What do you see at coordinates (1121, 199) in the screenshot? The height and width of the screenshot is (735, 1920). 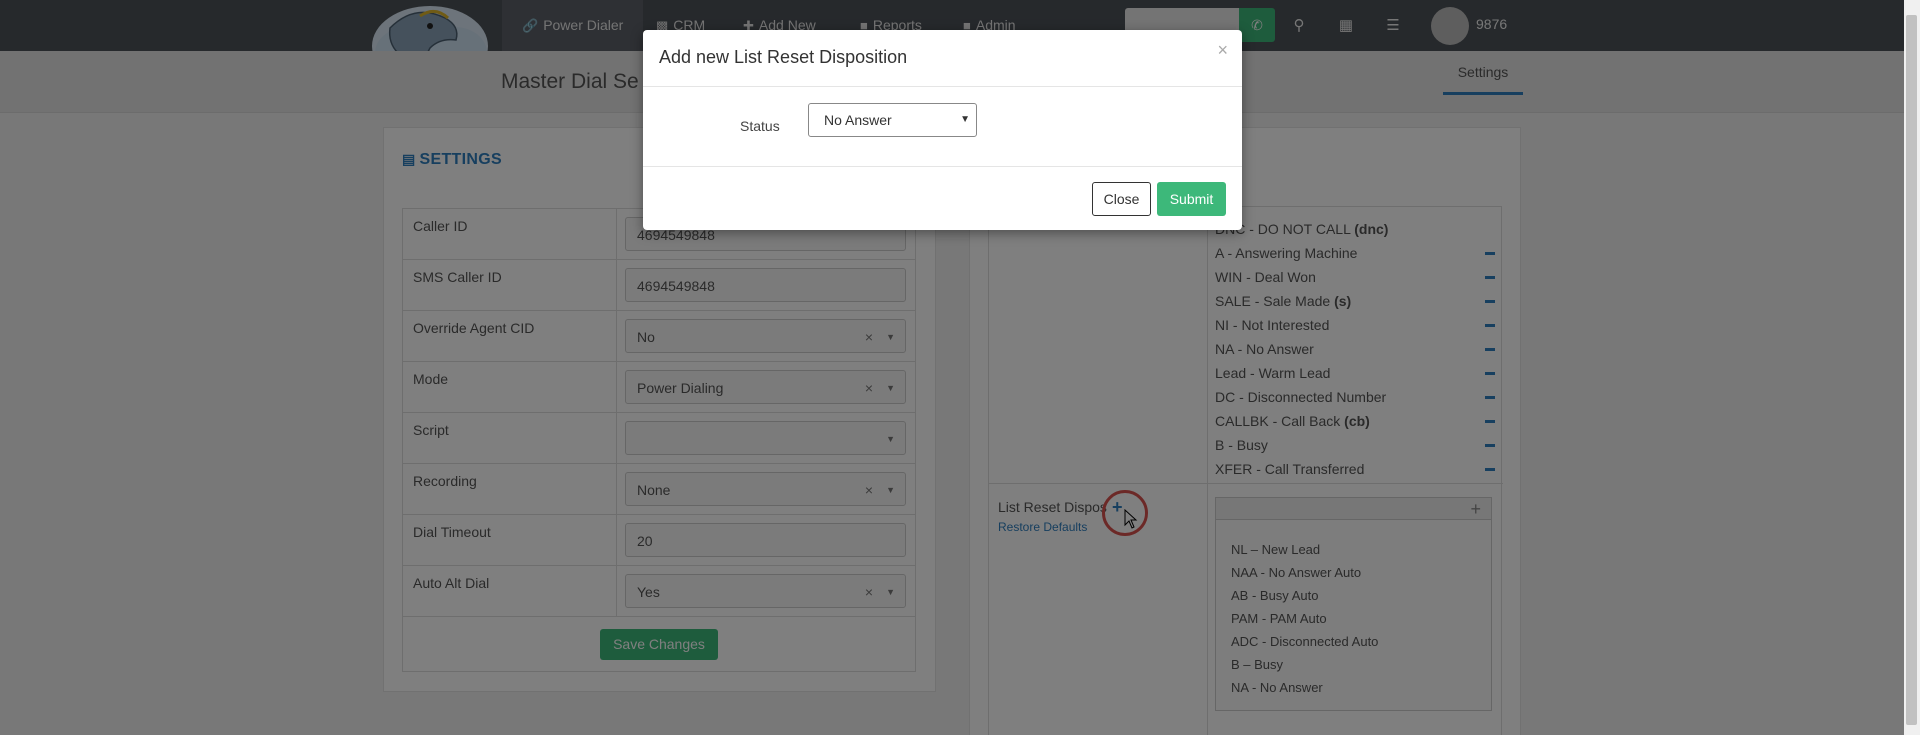 I see `close-button: Close` at bounding box center [1121, 199].